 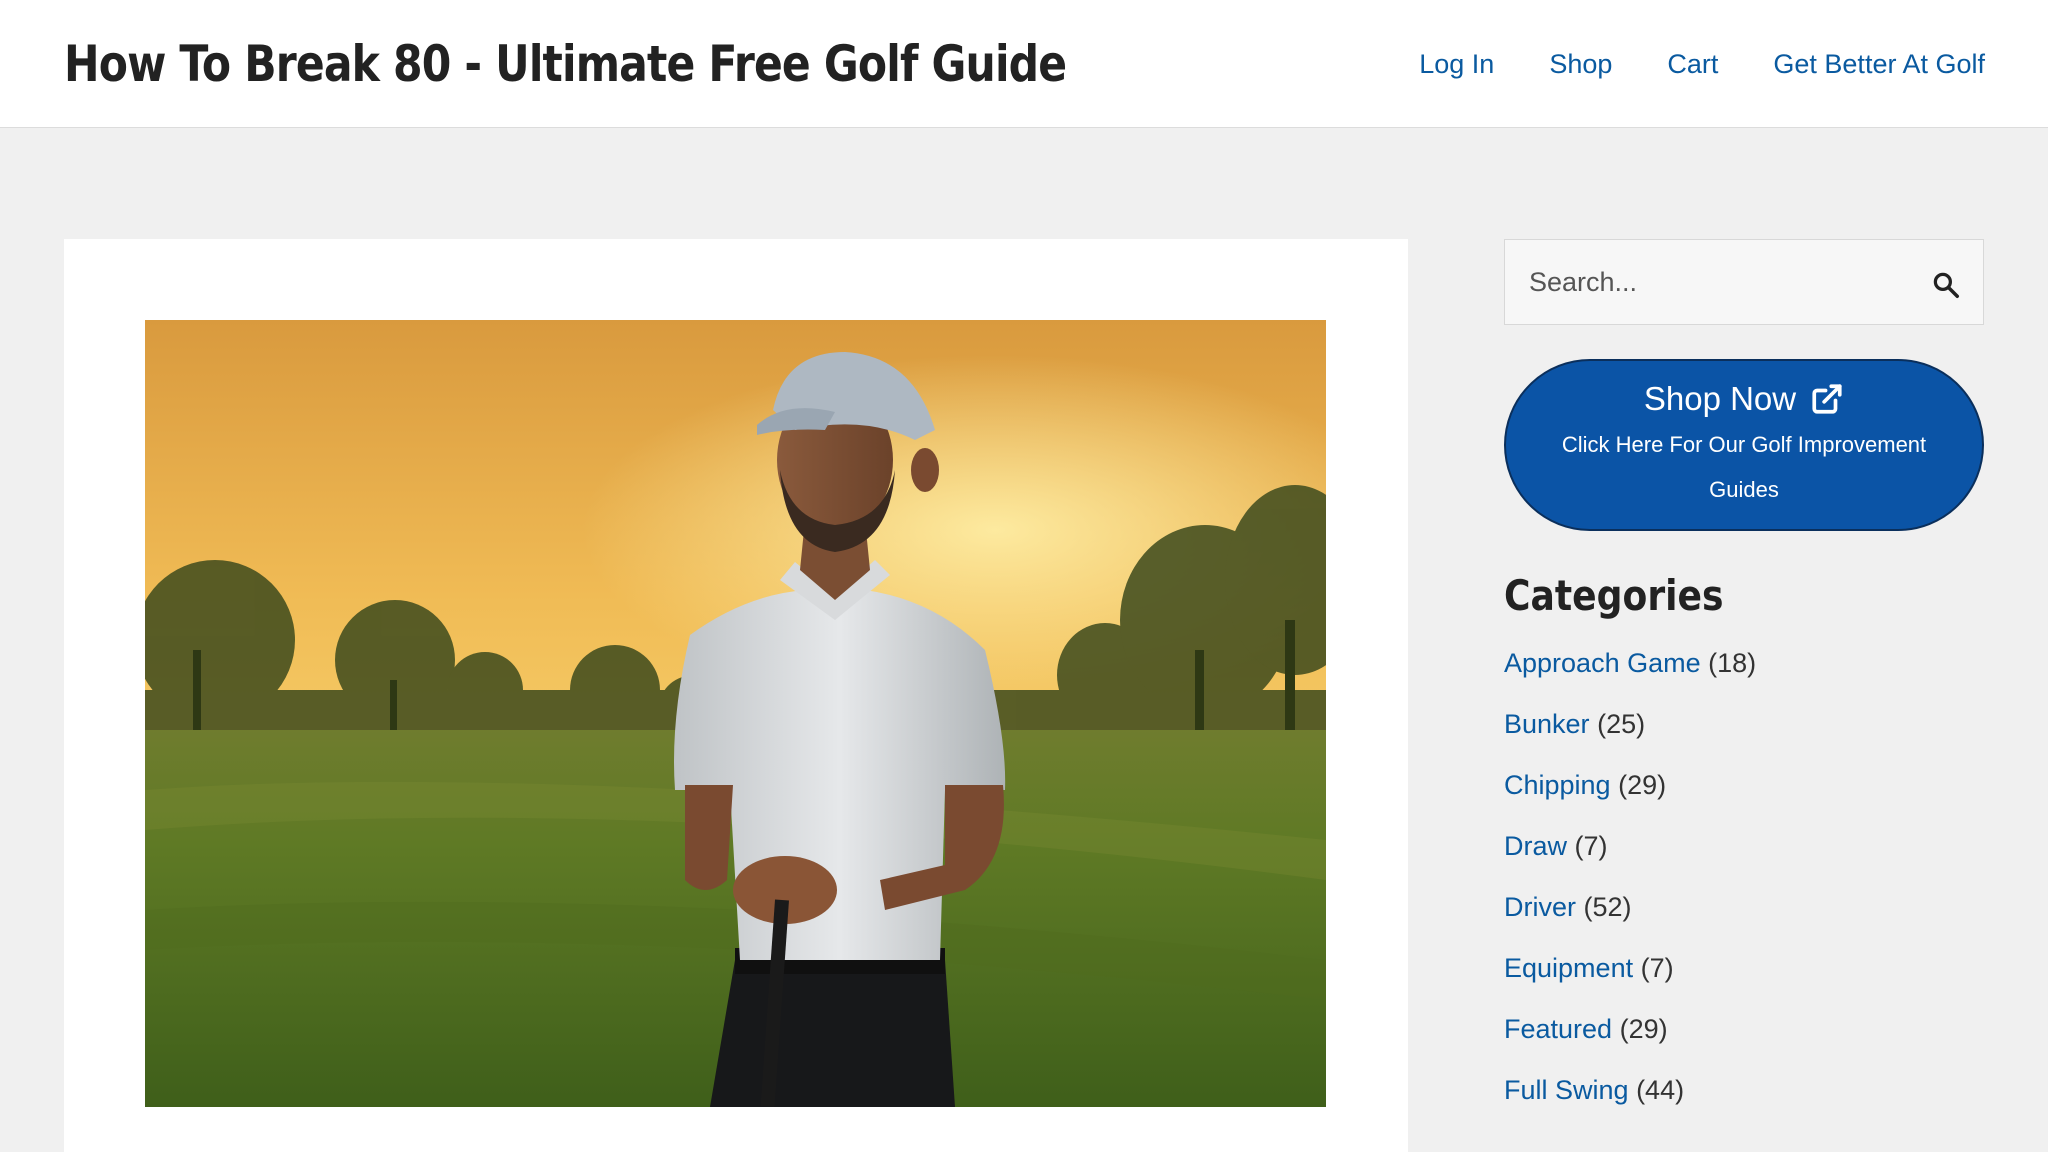 I want to click on category-item: Featured (29), so click(x=1630, y=1034).